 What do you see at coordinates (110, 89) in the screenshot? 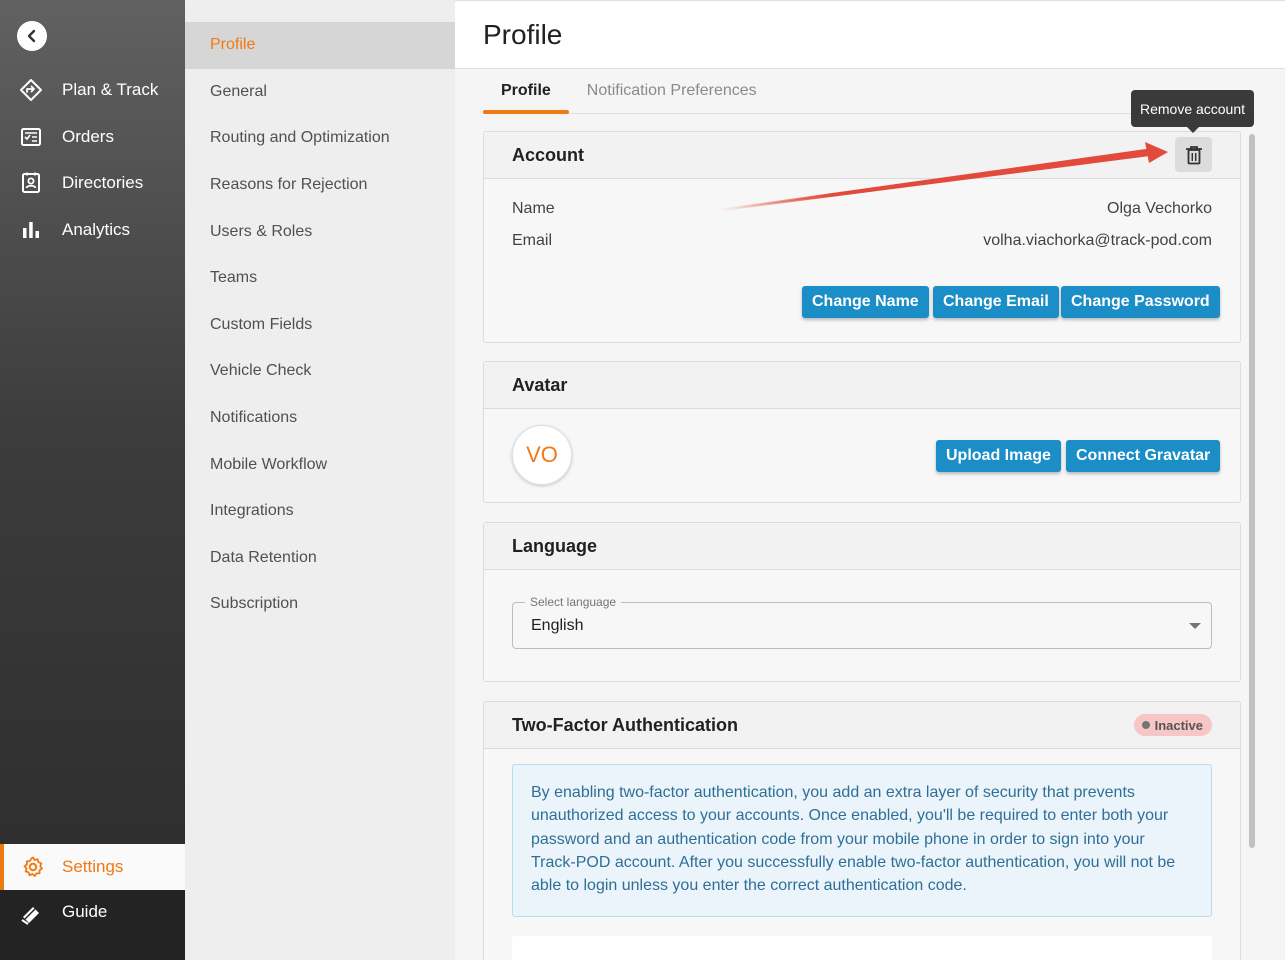
I see `nav-label: Plan & Track` at bounding box center [110, 89].